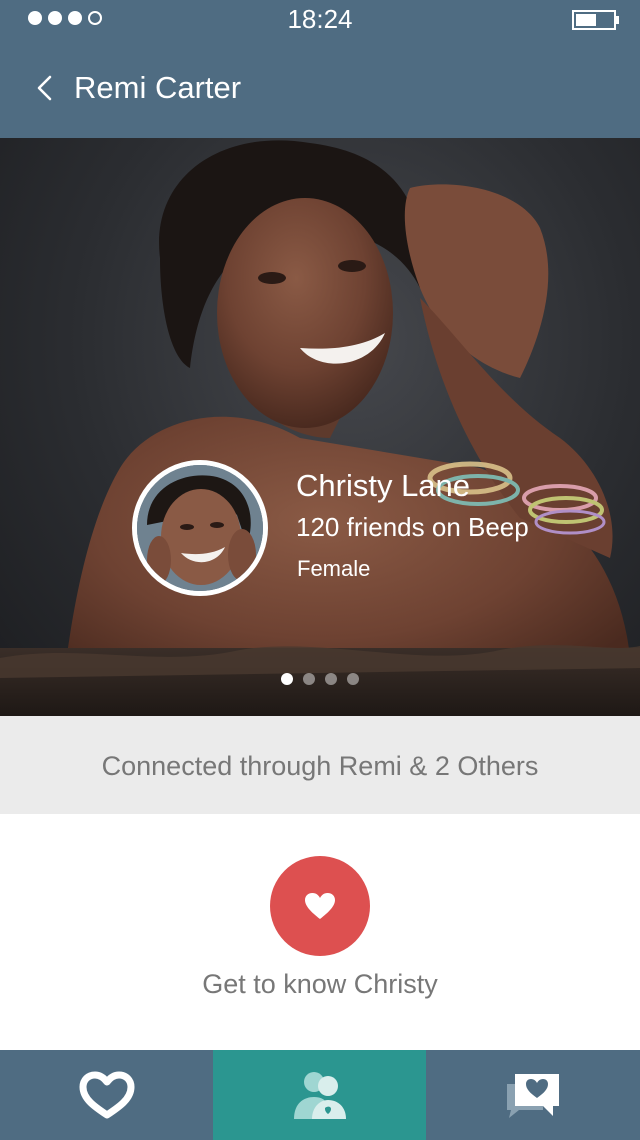 The height and width of the screenshot is (1140, 640). I want to click on page-title: Remi Carter, so click(158, 87).